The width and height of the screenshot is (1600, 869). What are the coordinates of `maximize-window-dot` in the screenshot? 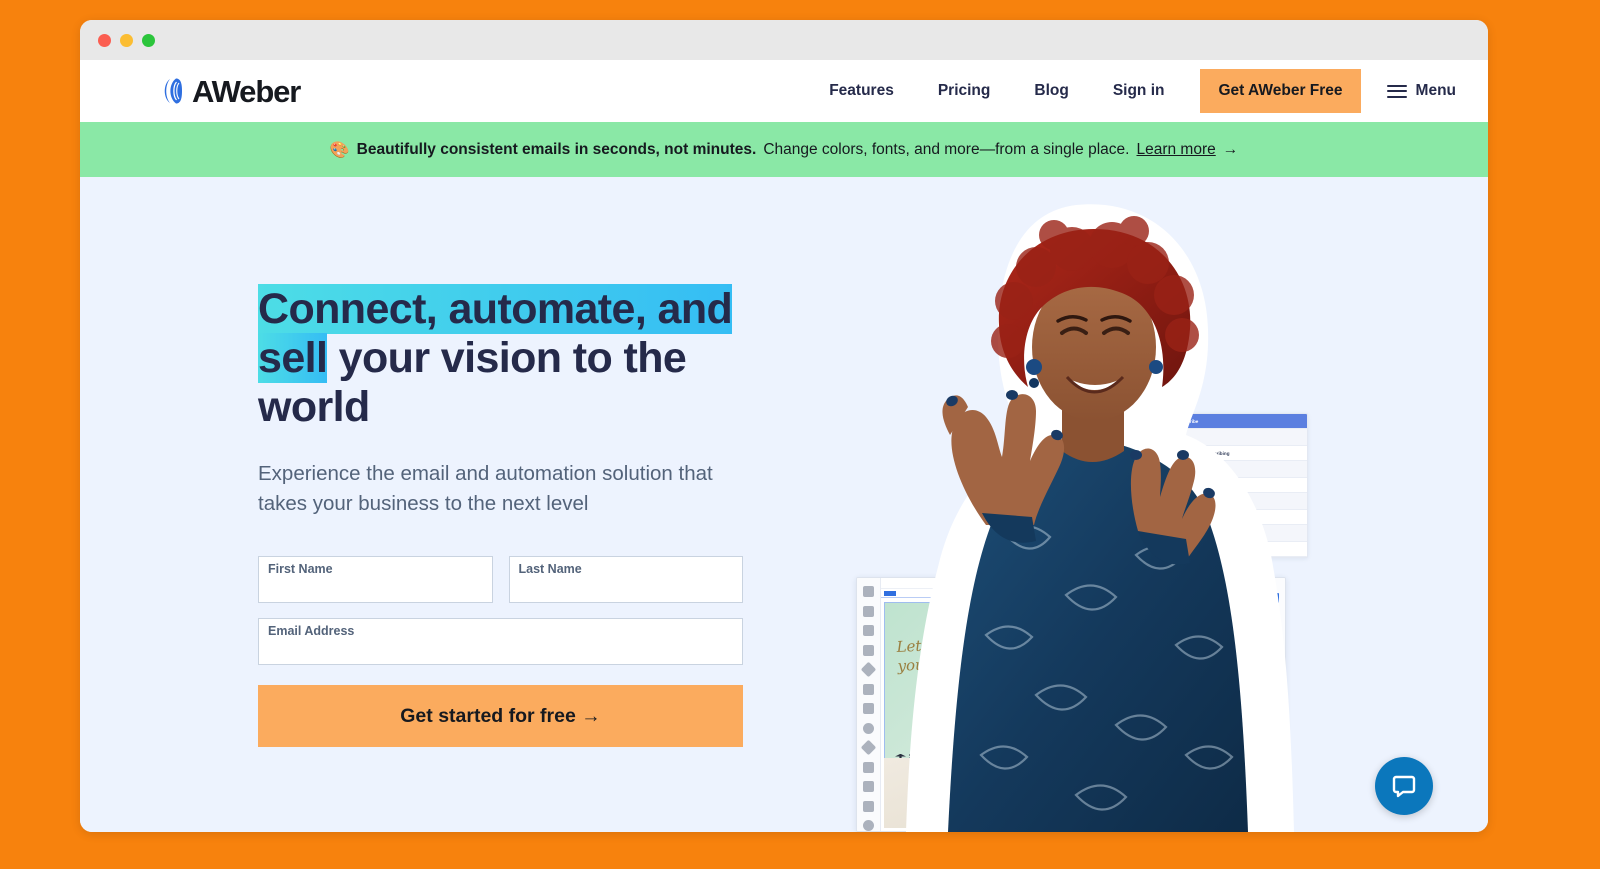 It's located at (148, 40).